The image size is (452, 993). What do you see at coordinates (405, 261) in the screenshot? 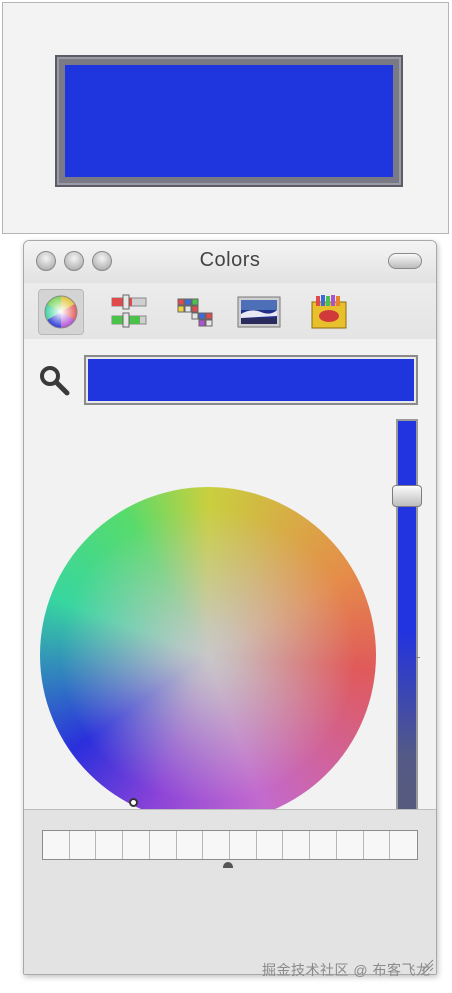
I see `toolbar-toggle-button` at bounding box center [405, 261].